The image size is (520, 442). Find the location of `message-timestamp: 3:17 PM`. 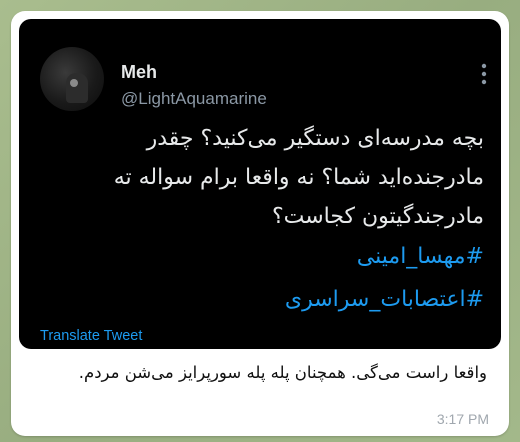

message-timestamp: 3:17 PM is located at coordinates (462, 419).